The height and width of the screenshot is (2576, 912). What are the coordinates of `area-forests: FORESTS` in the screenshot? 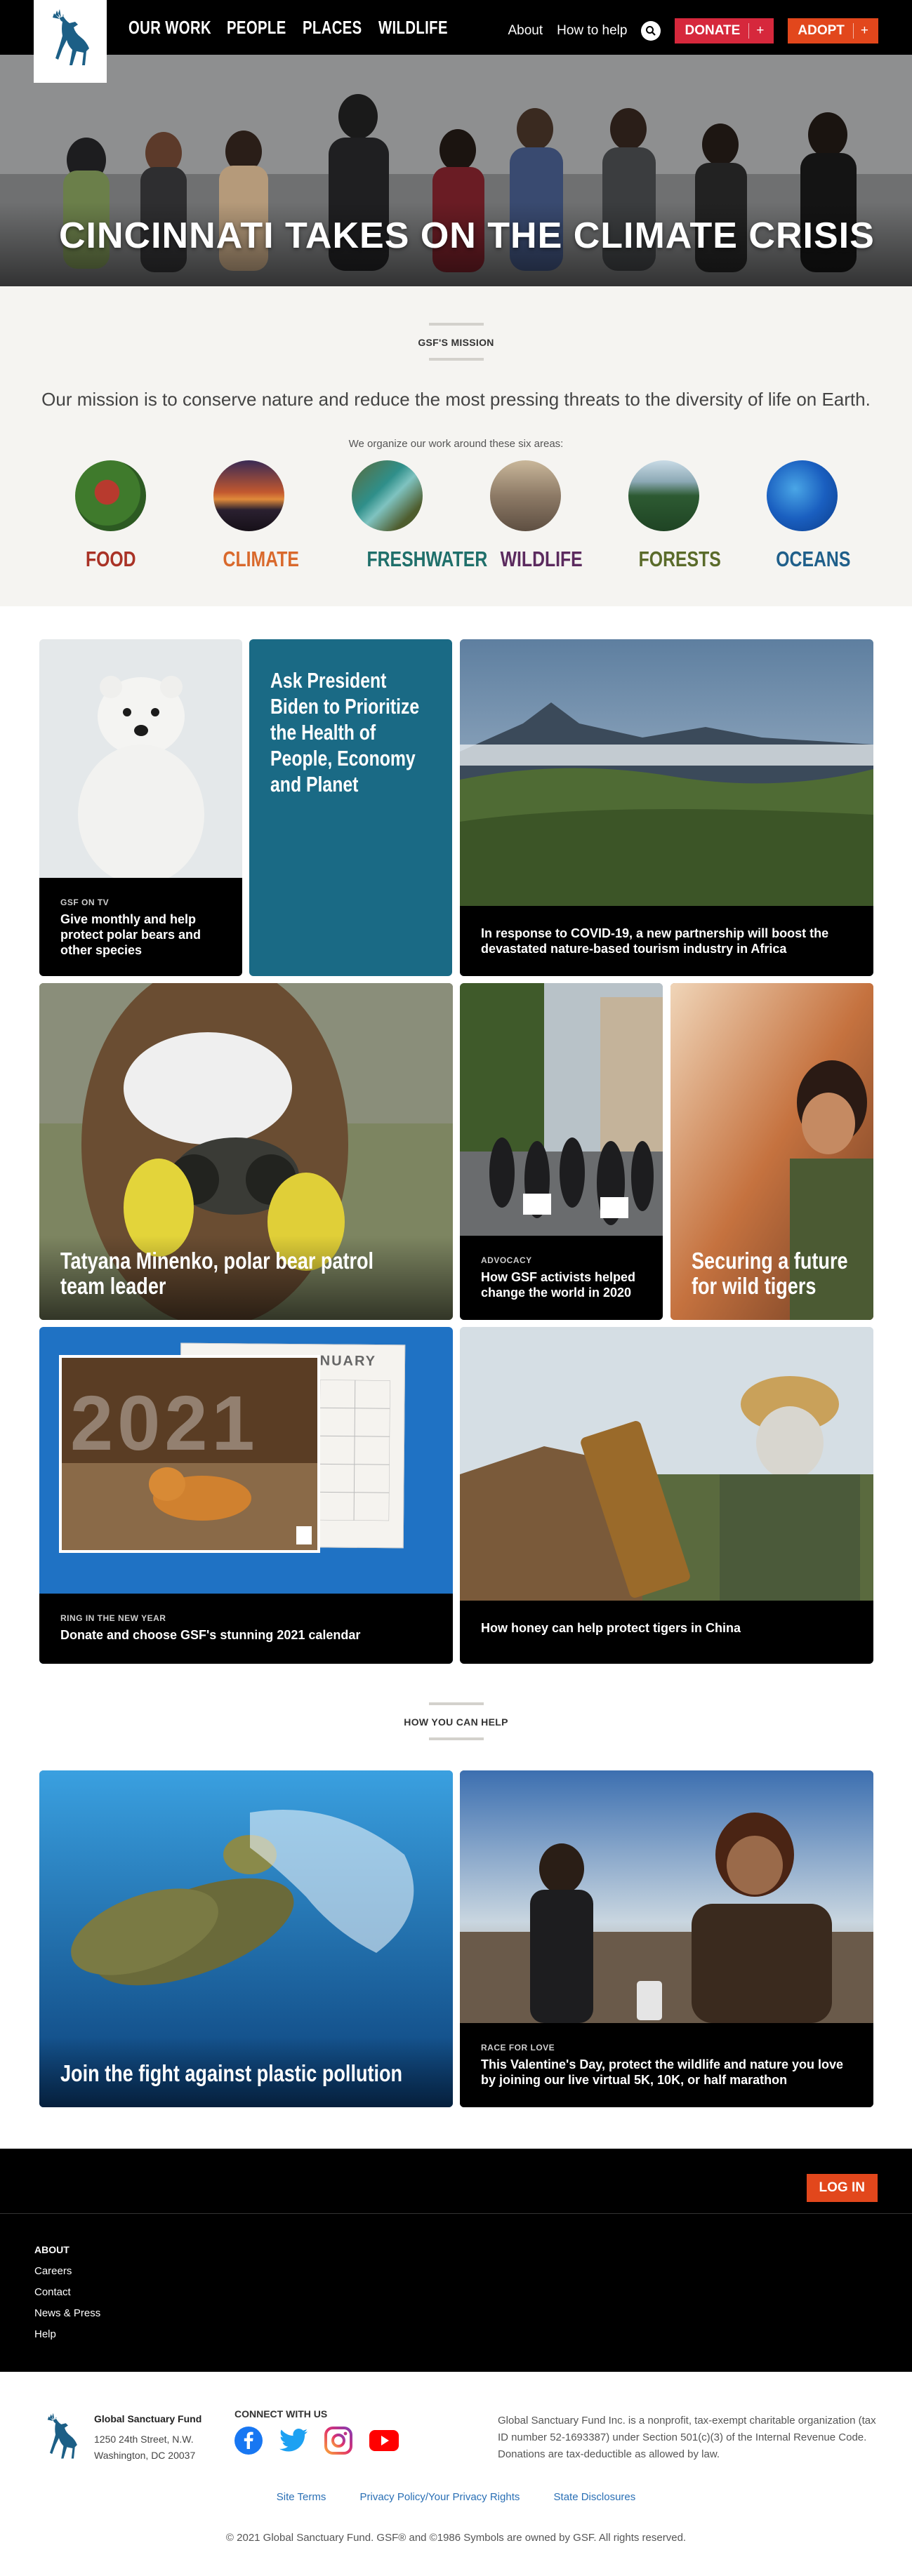 It's located at (674, 516).